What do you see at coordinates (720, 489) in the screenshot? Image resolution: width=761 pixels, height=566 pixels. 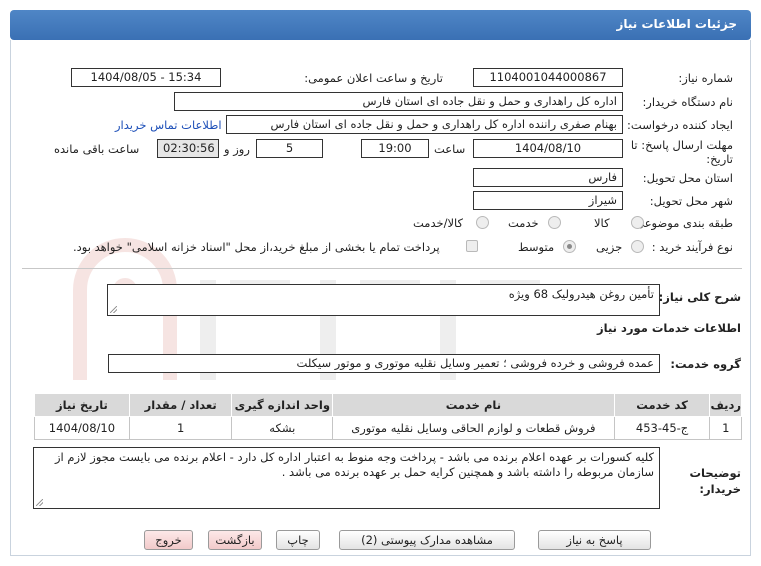 I see `buyer-notes-label-line2: خریدار:` at bounding box center [720, 489].